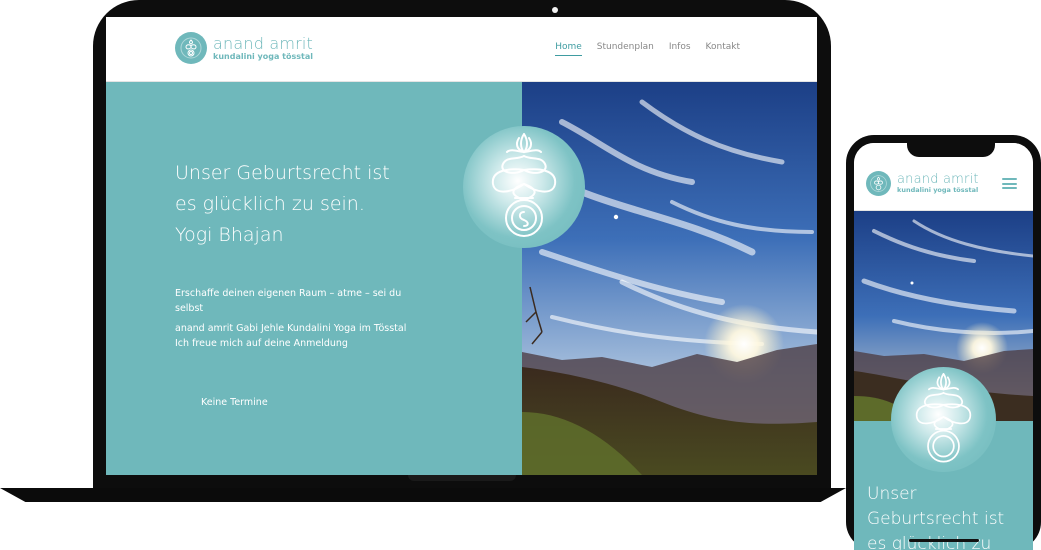 The height and width of the screenshot is (550, 1041). Describe the element at coordinates (270, 204) in the screenshot. I see `hero-quote-line: es glücklich zu sein.` at that location.